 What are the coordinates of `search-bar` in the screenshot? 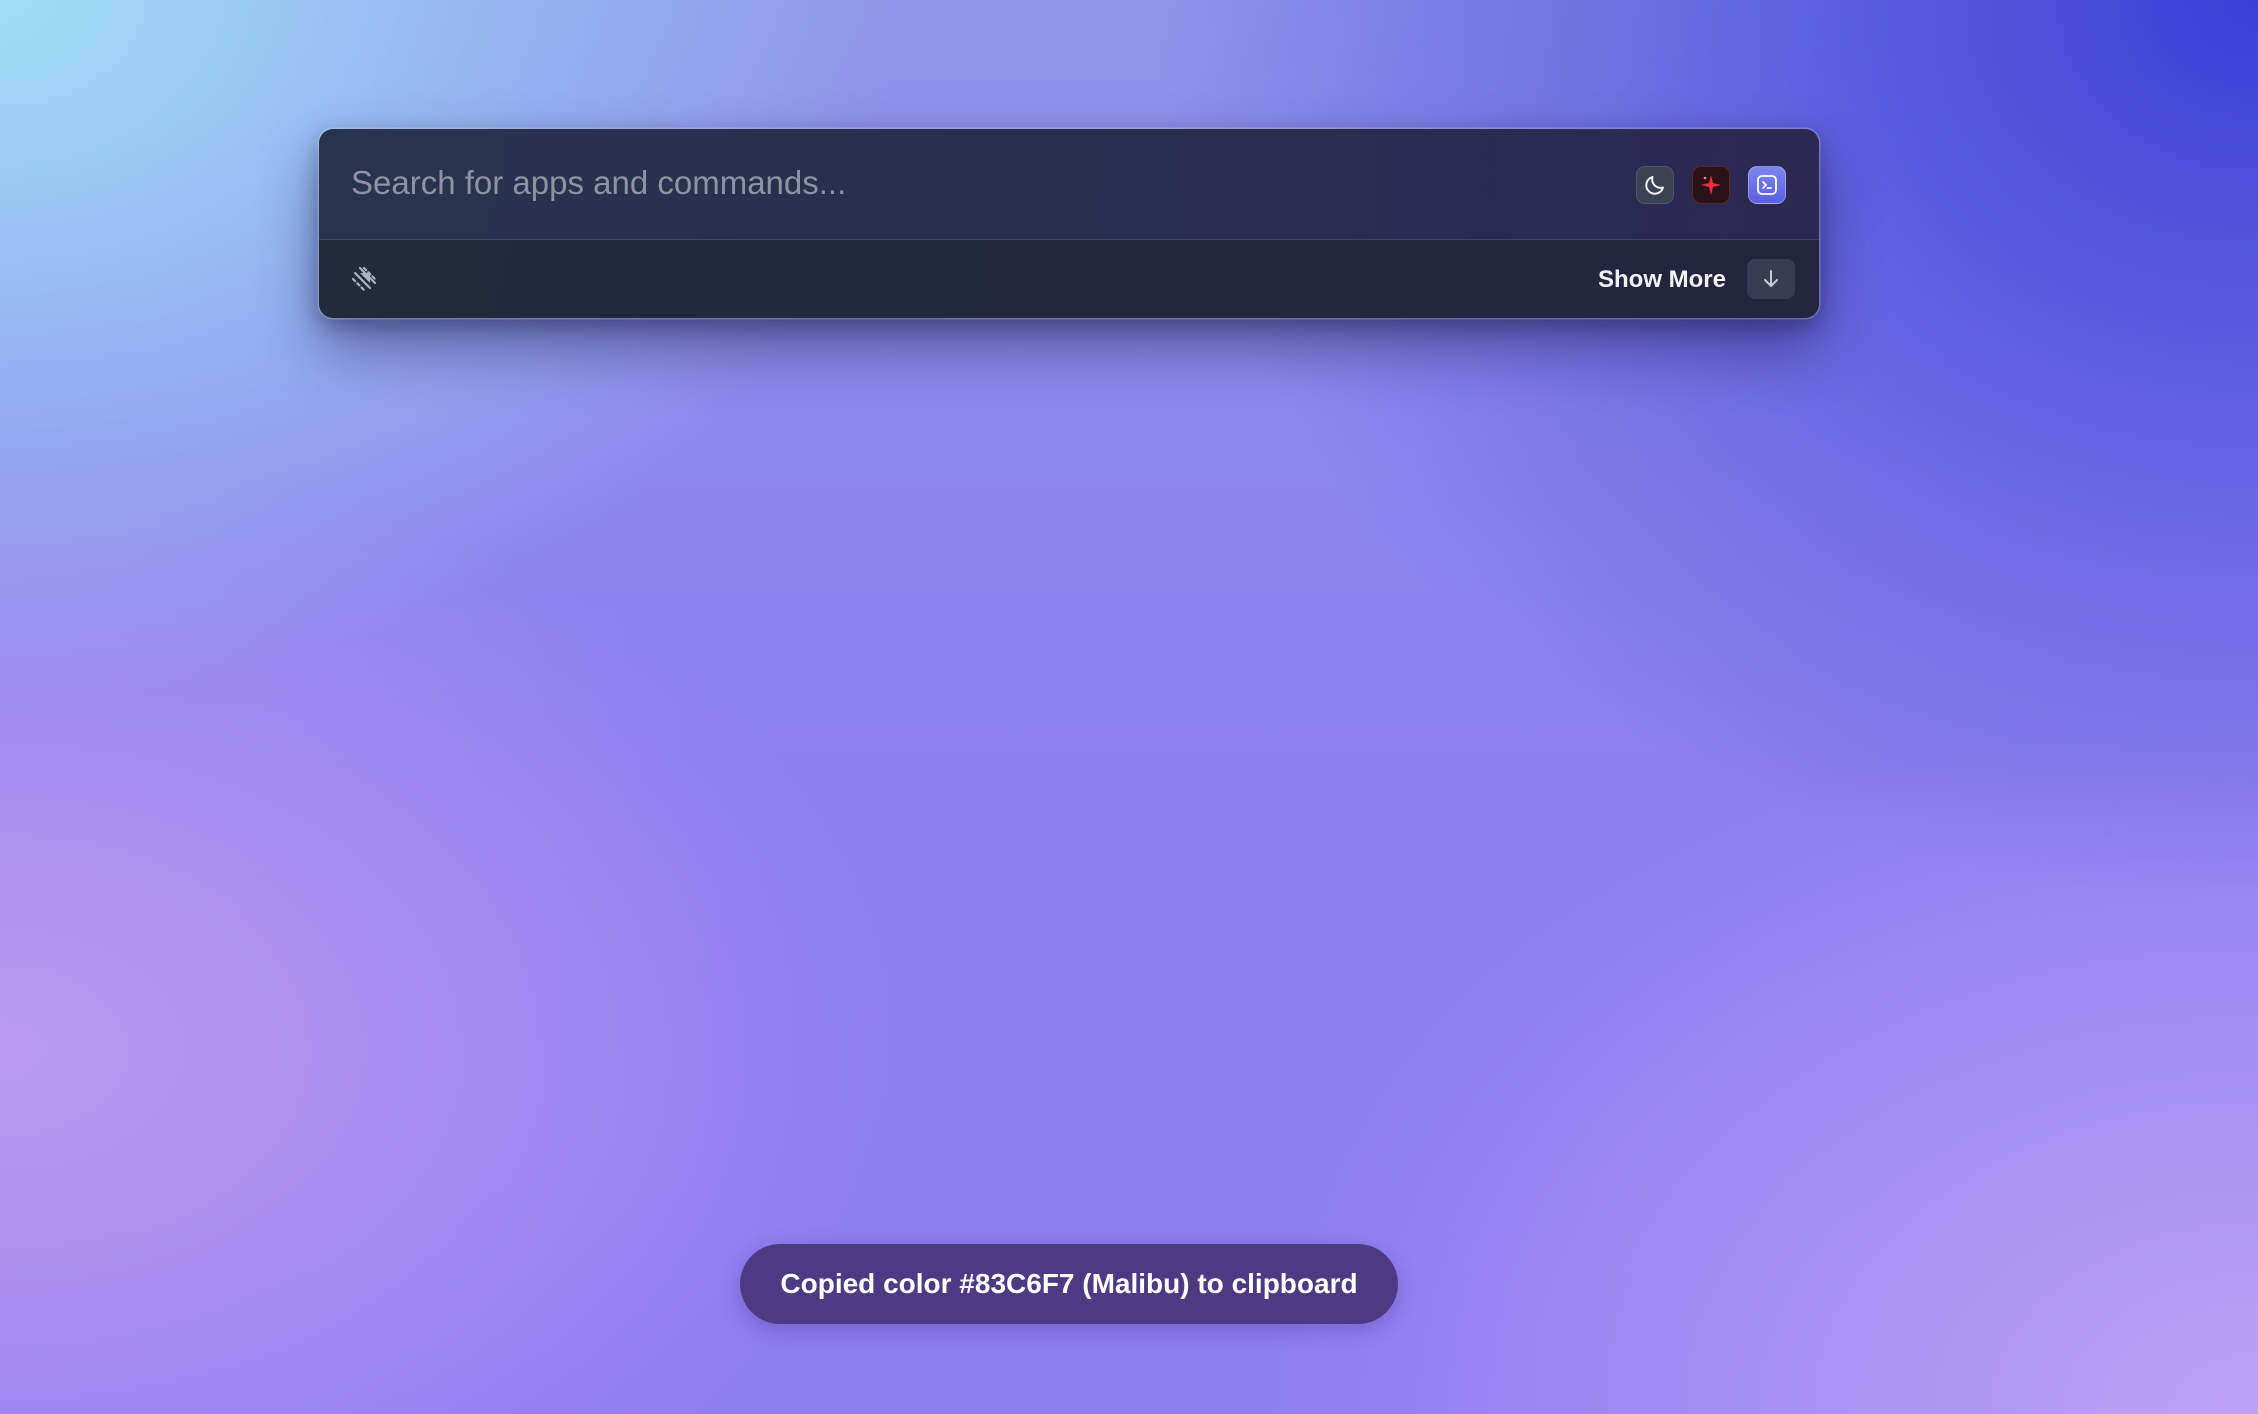 It's located at (1069, 184).